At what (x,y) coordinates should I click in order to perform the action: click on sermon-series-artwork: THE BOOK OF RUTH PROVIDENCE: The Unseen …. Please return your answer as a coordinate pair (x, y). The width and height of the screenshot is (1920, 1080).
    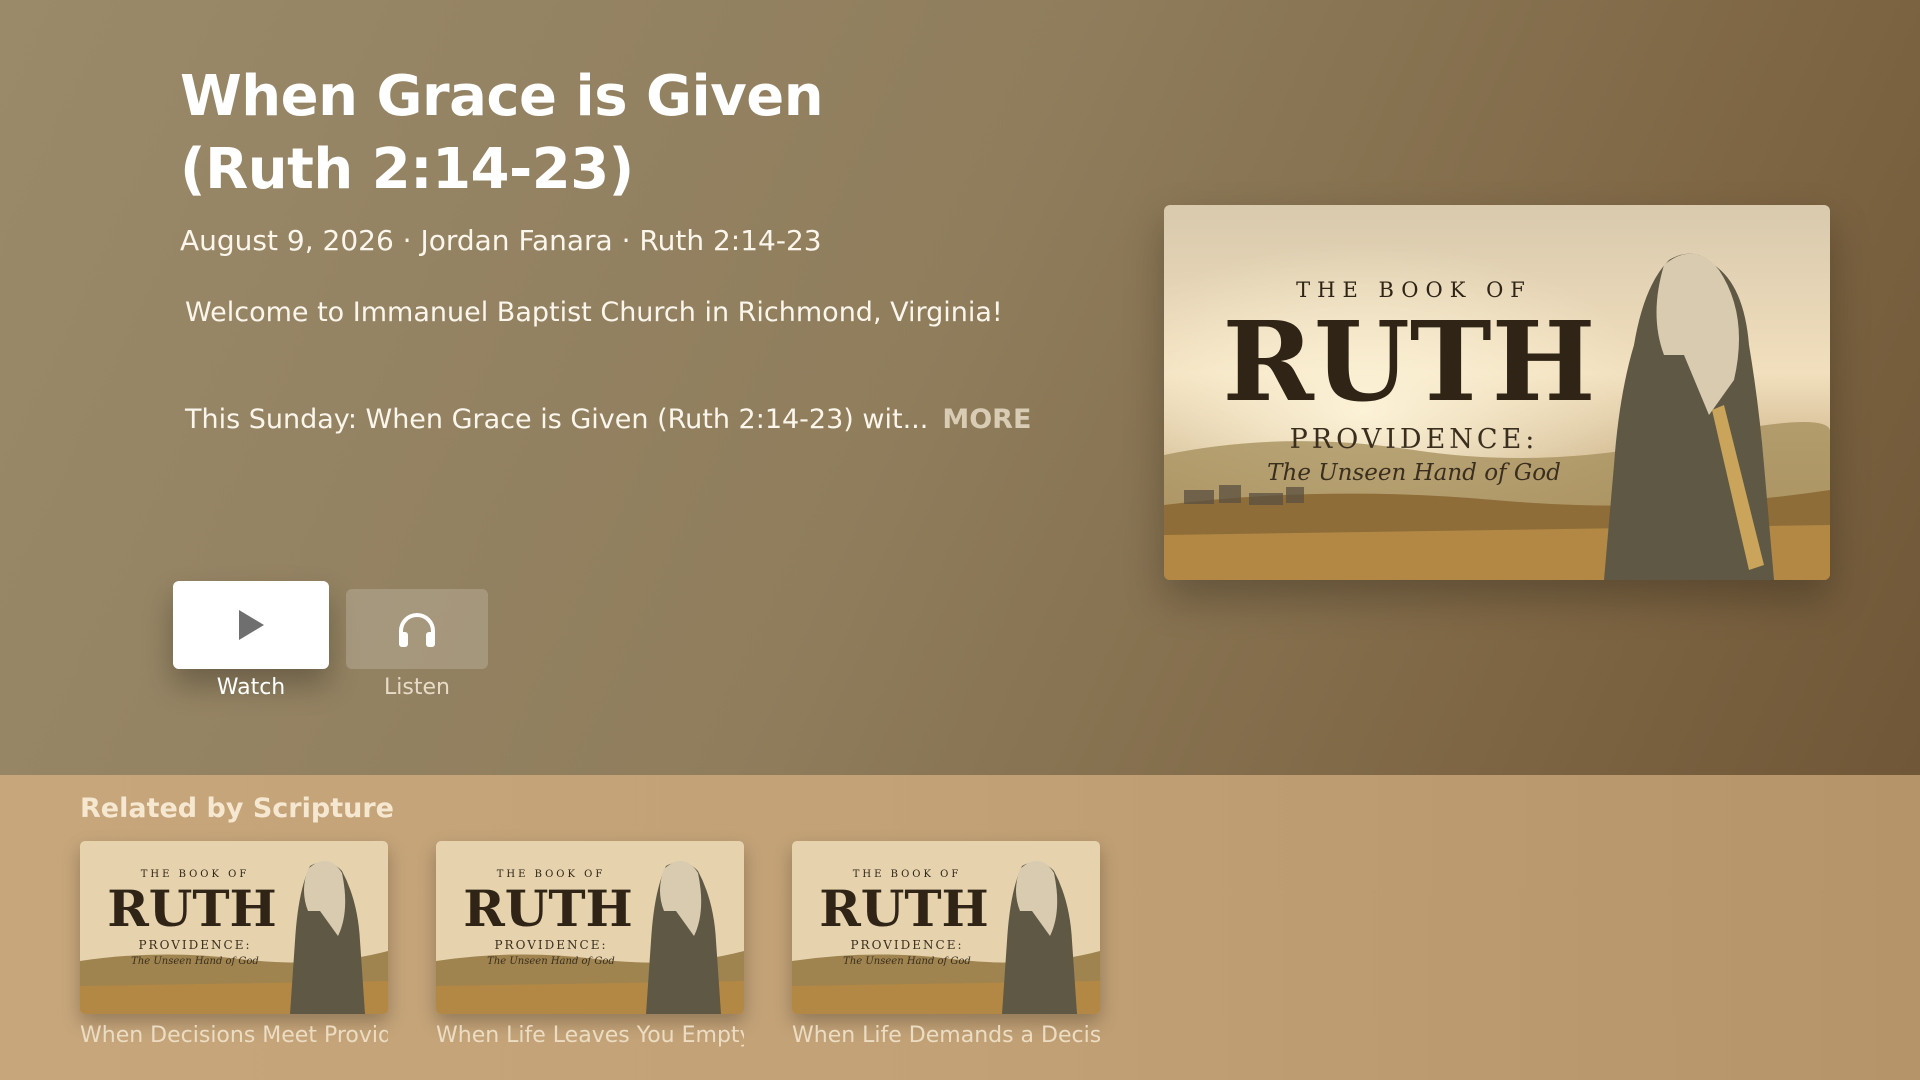
    Looking at the image, I should click on (1497, 392).